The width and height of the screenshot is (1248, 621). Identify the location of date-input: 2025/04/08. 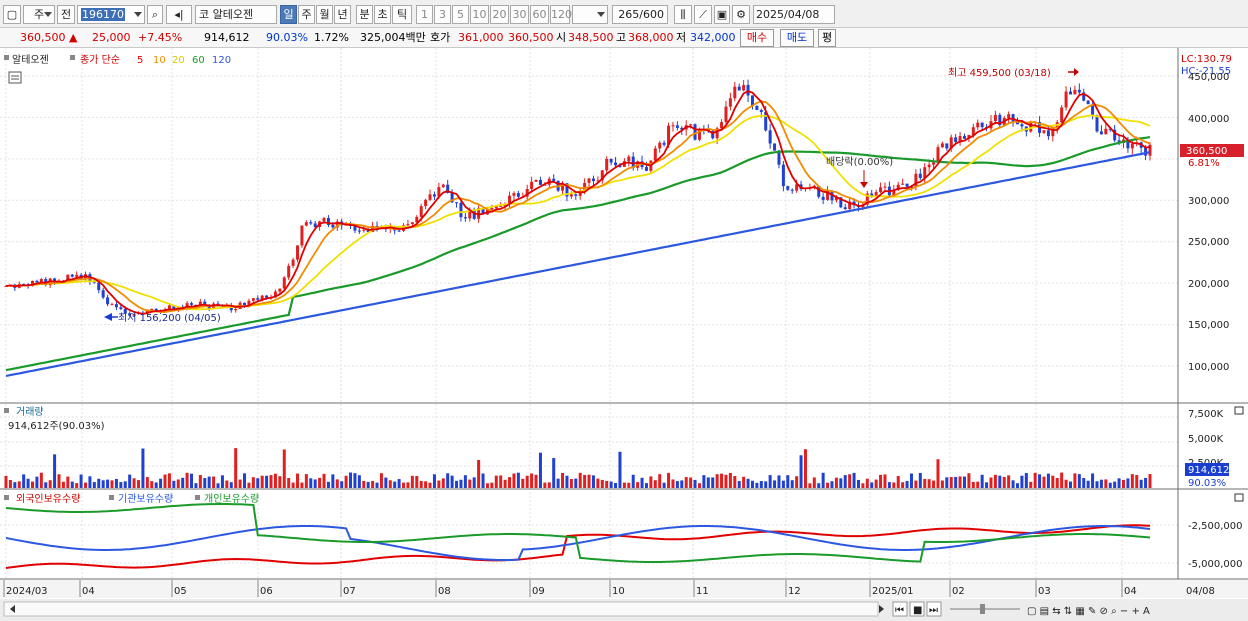
(794, 14).